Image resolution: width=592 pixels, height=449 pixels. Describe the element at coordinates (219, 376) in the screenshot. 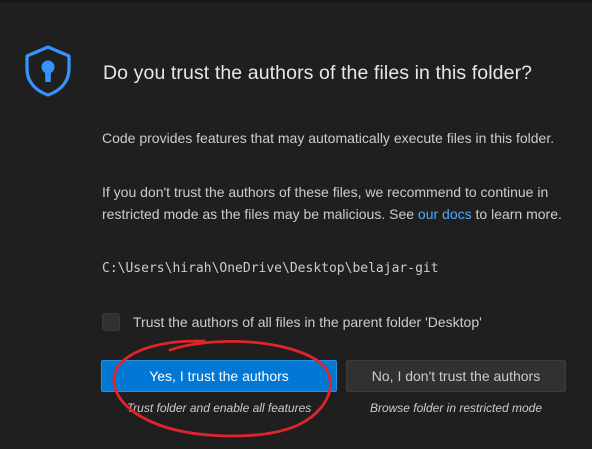

I see `trust-authors-button: Yes, I trust the authors` at that location.